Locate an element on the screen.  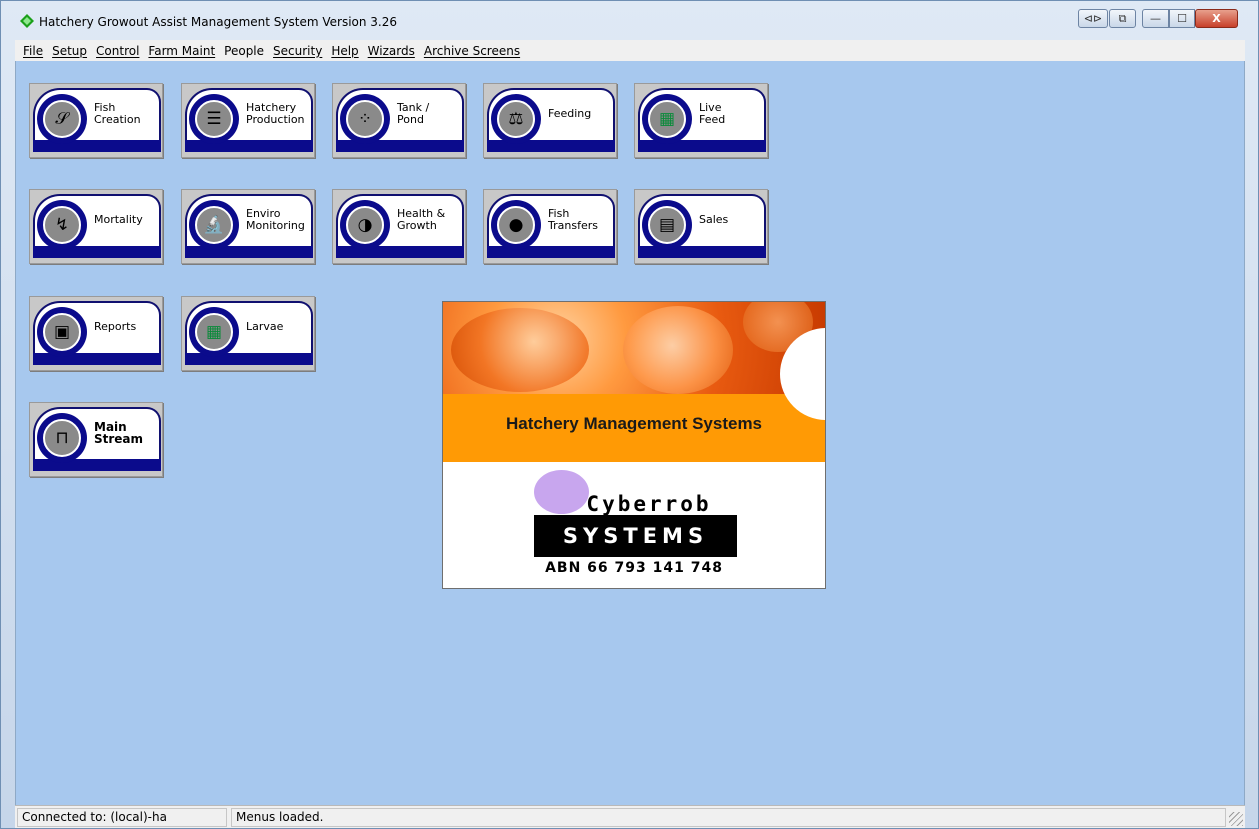
live-feed-button: ▦ Live Feed is located at coordinates (701, 120).